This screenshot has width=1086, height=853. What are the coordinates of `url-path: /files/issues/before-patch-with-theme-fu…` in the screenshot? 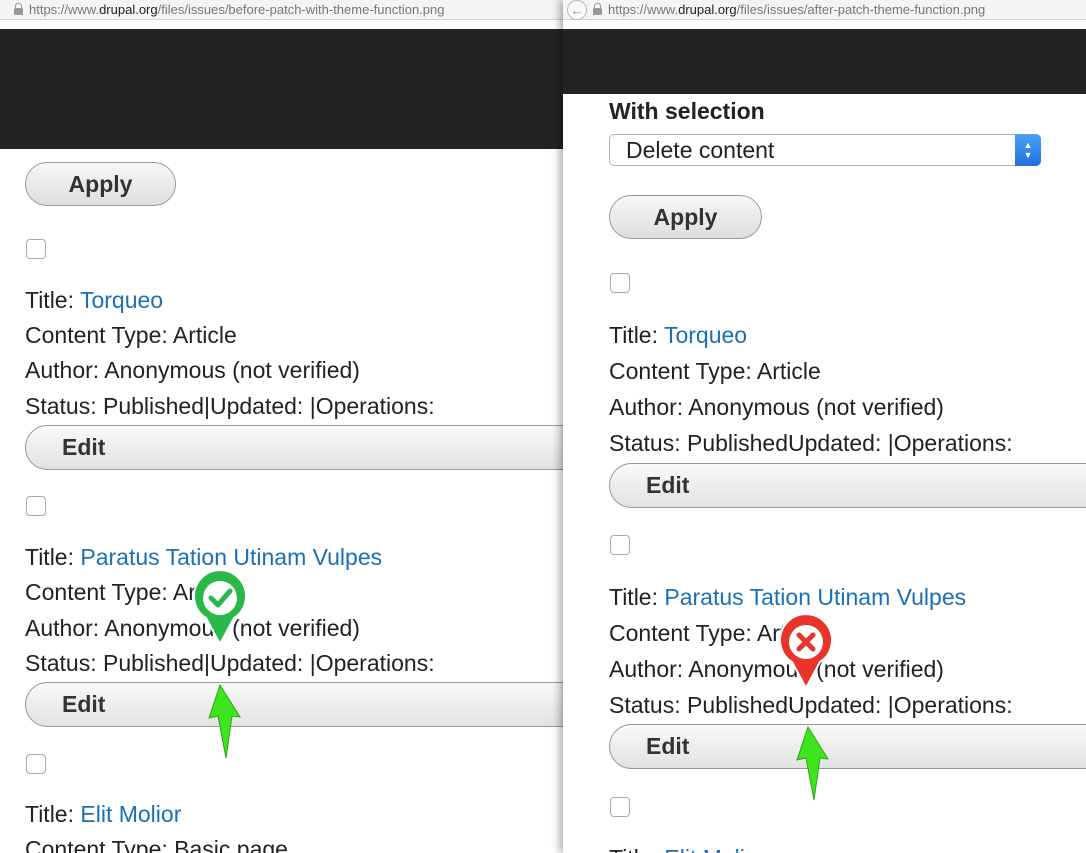 It's located at (301, 9).